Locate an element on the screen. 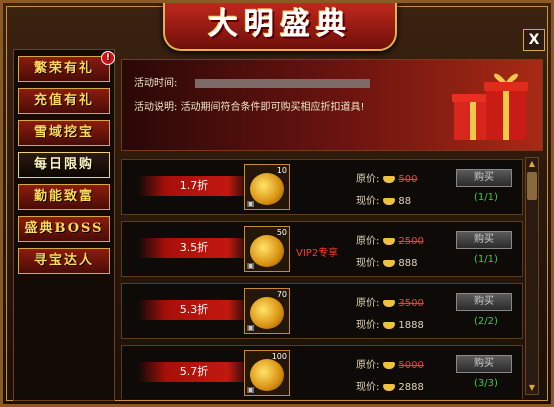  sidebar-item-treasure-hunt: 寻宝达人 is located at coordinates (64, 261).